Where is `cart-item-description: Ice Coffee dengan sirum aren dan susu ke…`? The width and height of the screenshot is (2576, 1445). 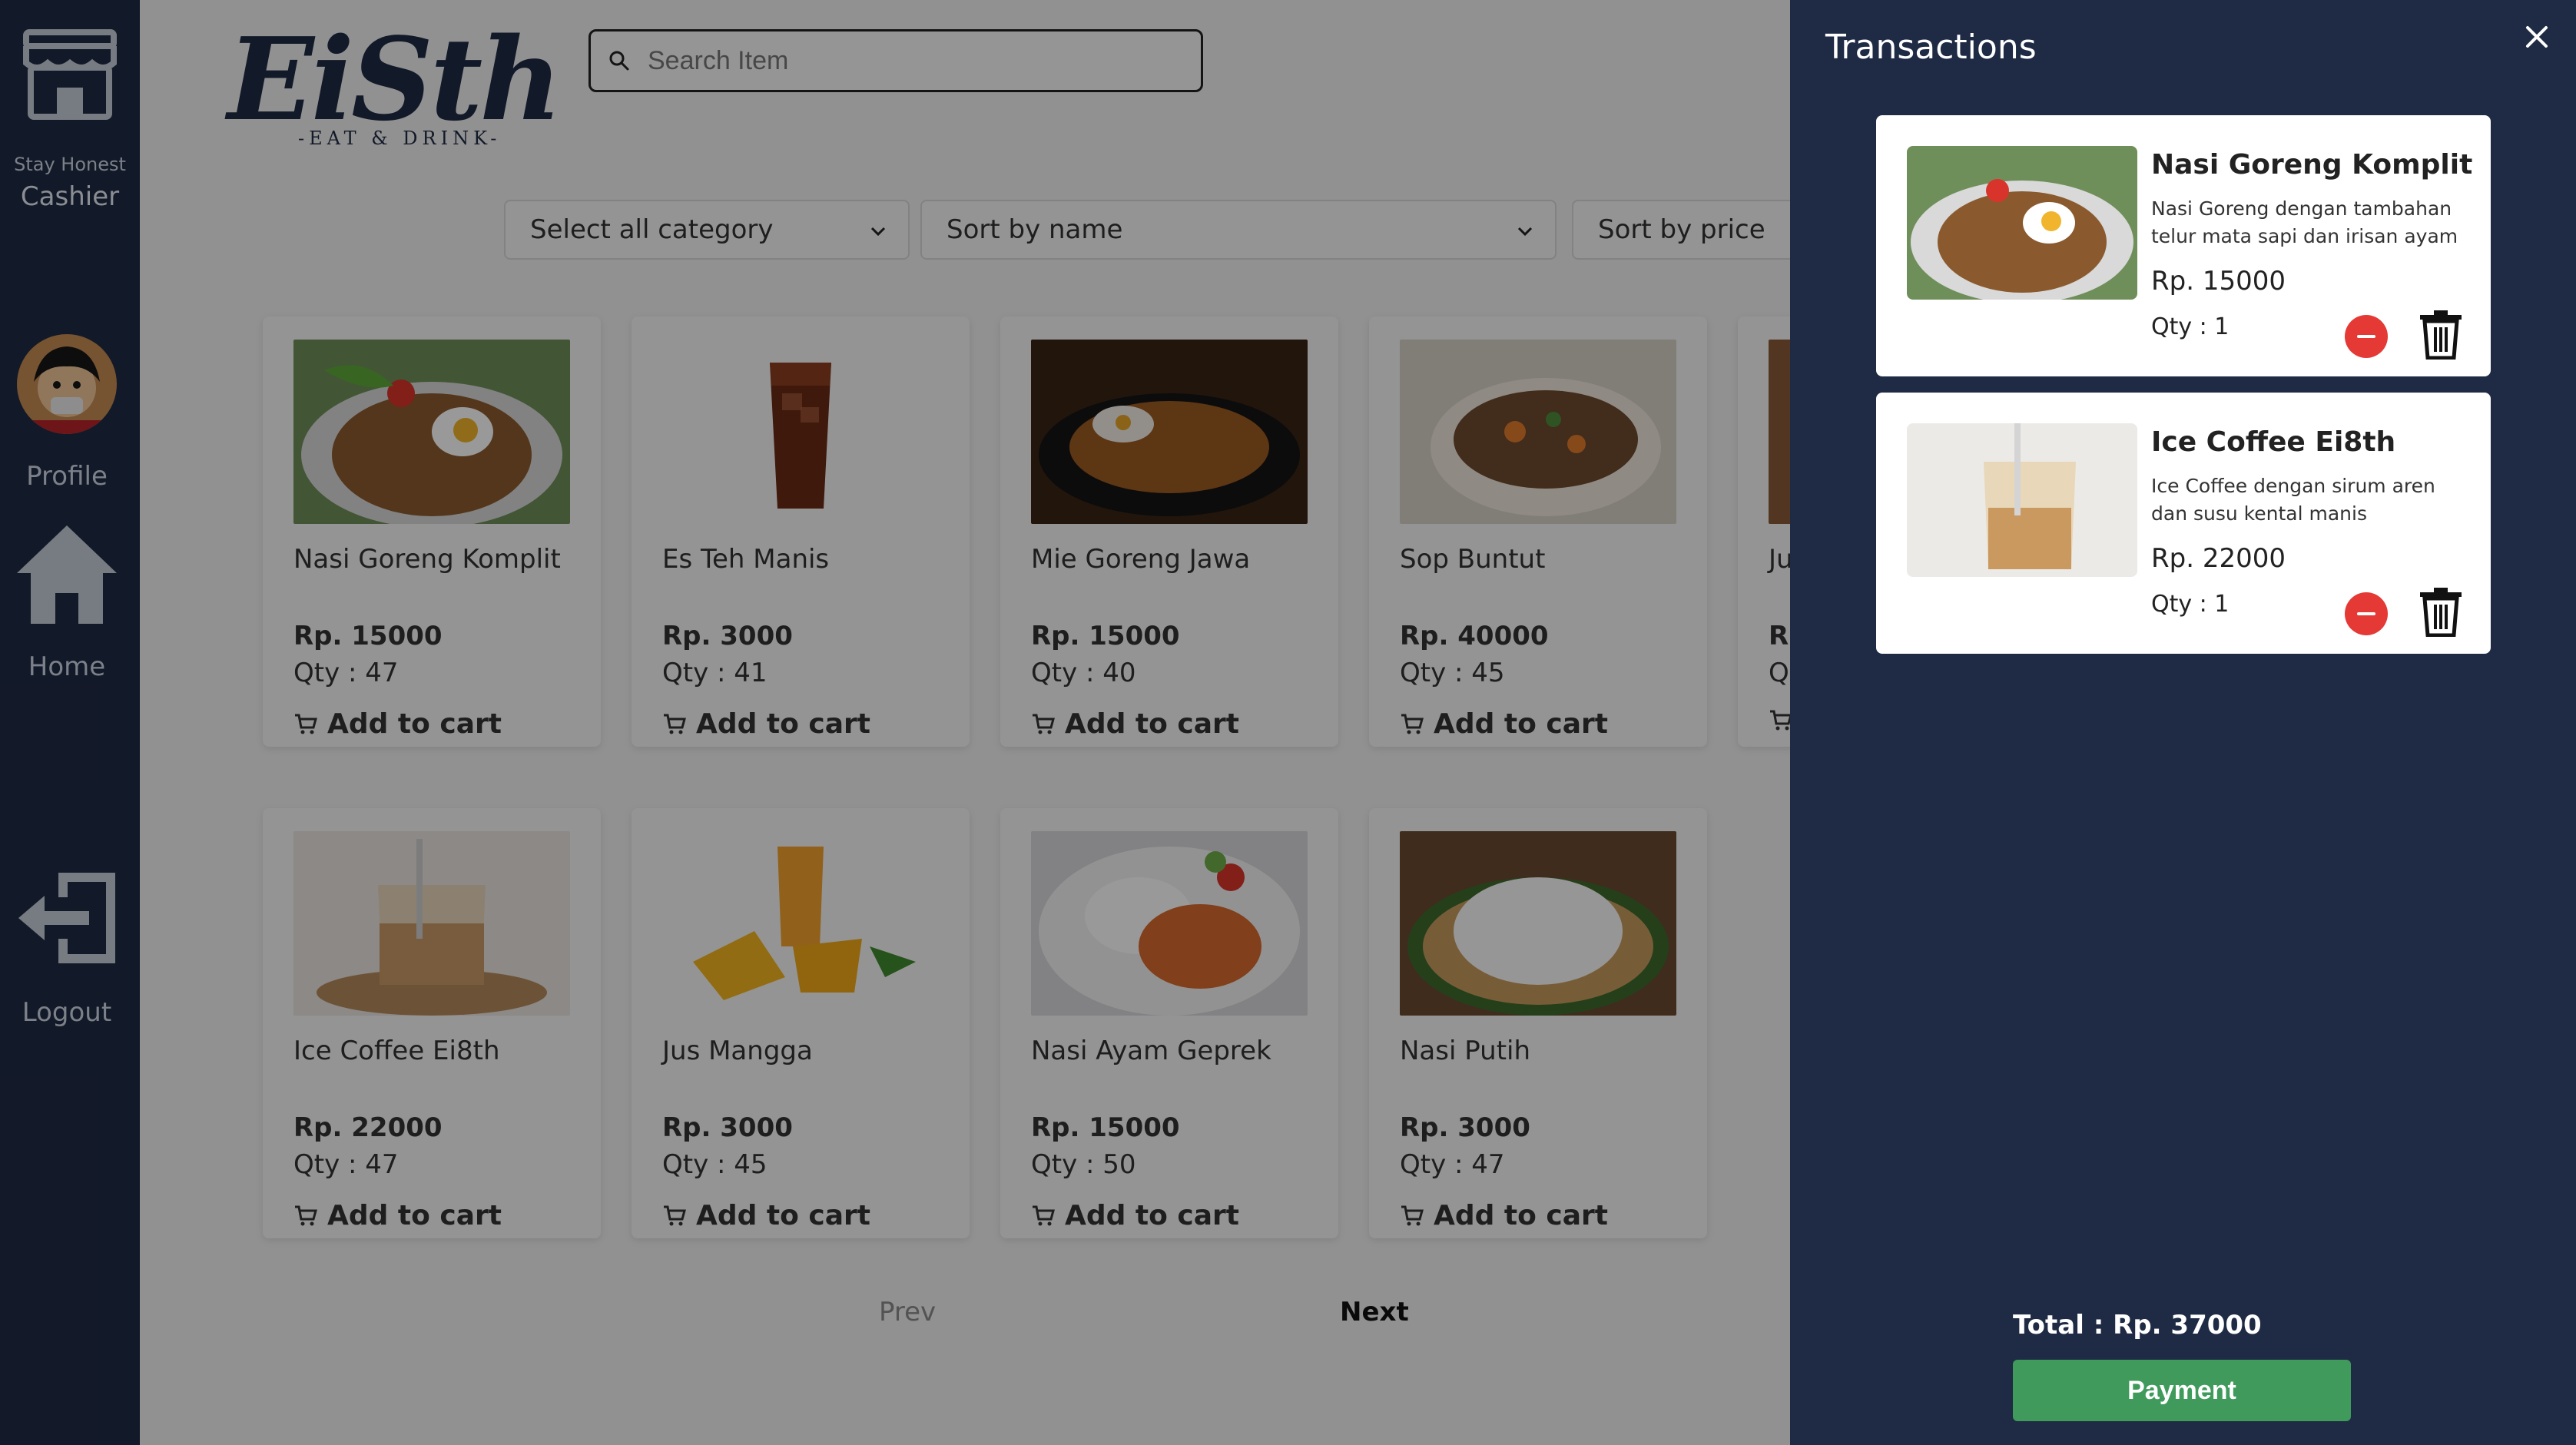 cart-item-description: Ice Coffee dengan sirum aren dan susu ke… is located at coordinates (2293, 500).